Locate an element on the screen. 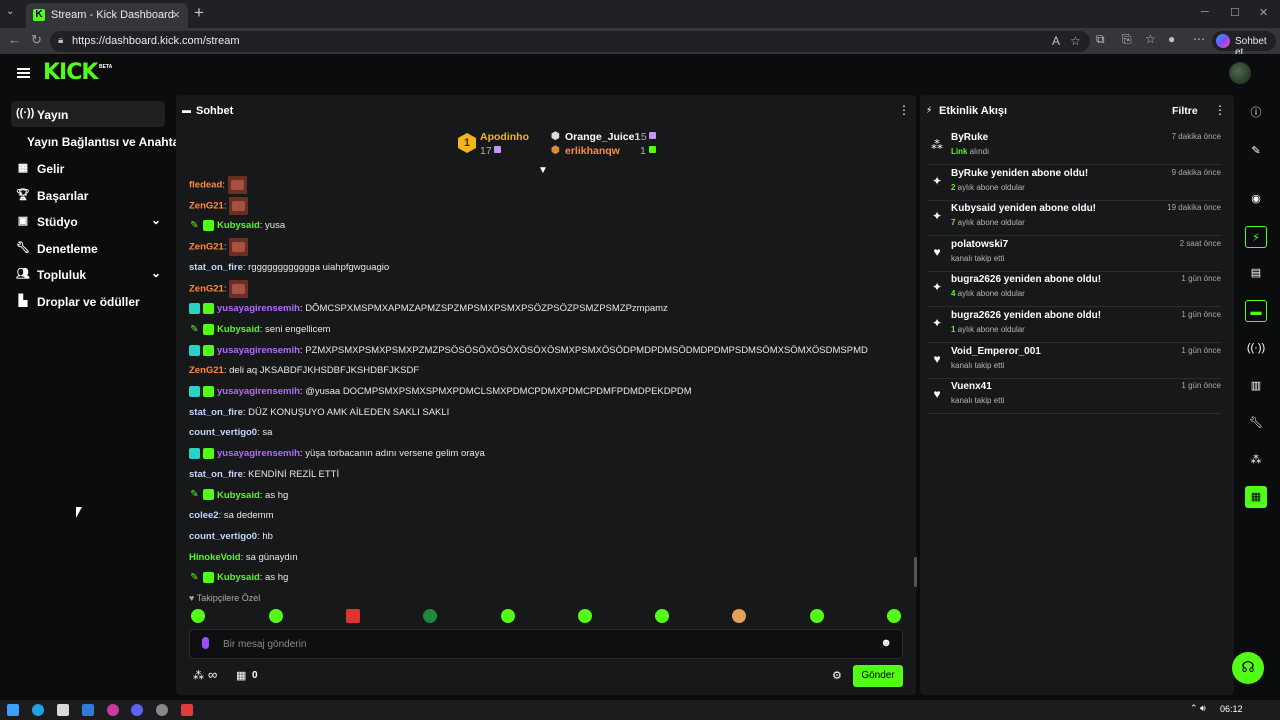  edit-icon: ✎ is located at coordinates (1256, 151).